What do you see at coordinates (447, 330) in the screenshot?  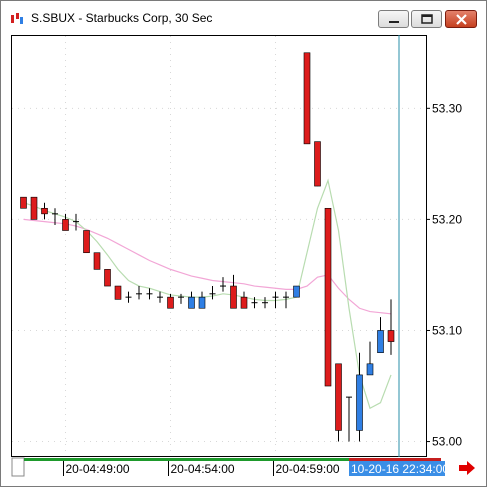 I see `y-tick-label: 53.10` at bounding box center [447, 330].